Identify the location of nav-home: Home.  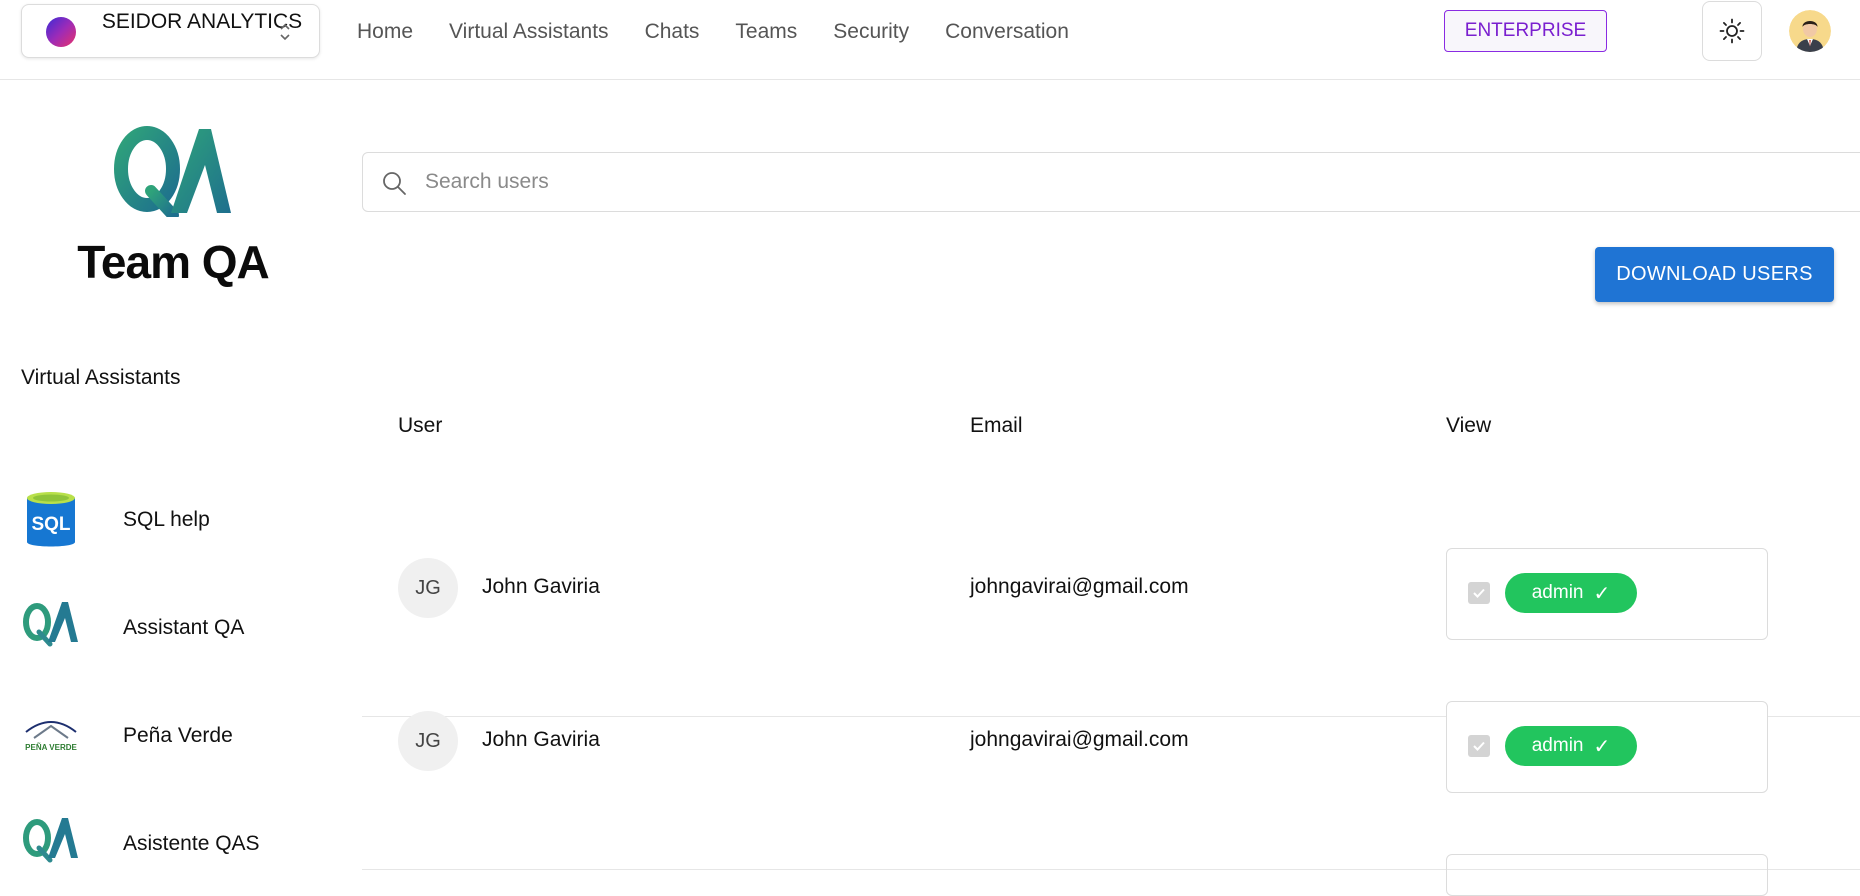
(385, 32).